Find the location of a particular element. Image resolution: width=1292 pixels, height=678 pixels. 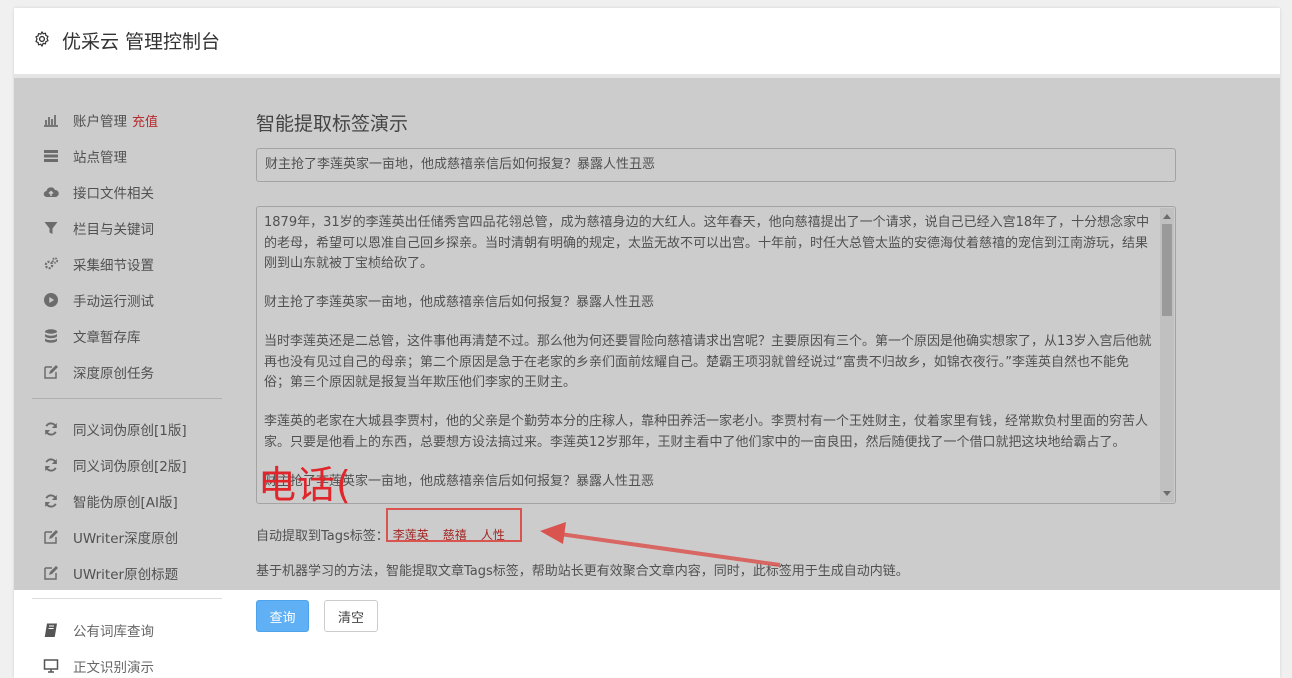

cloud-upload-icon is located at coordinates (51, 192).